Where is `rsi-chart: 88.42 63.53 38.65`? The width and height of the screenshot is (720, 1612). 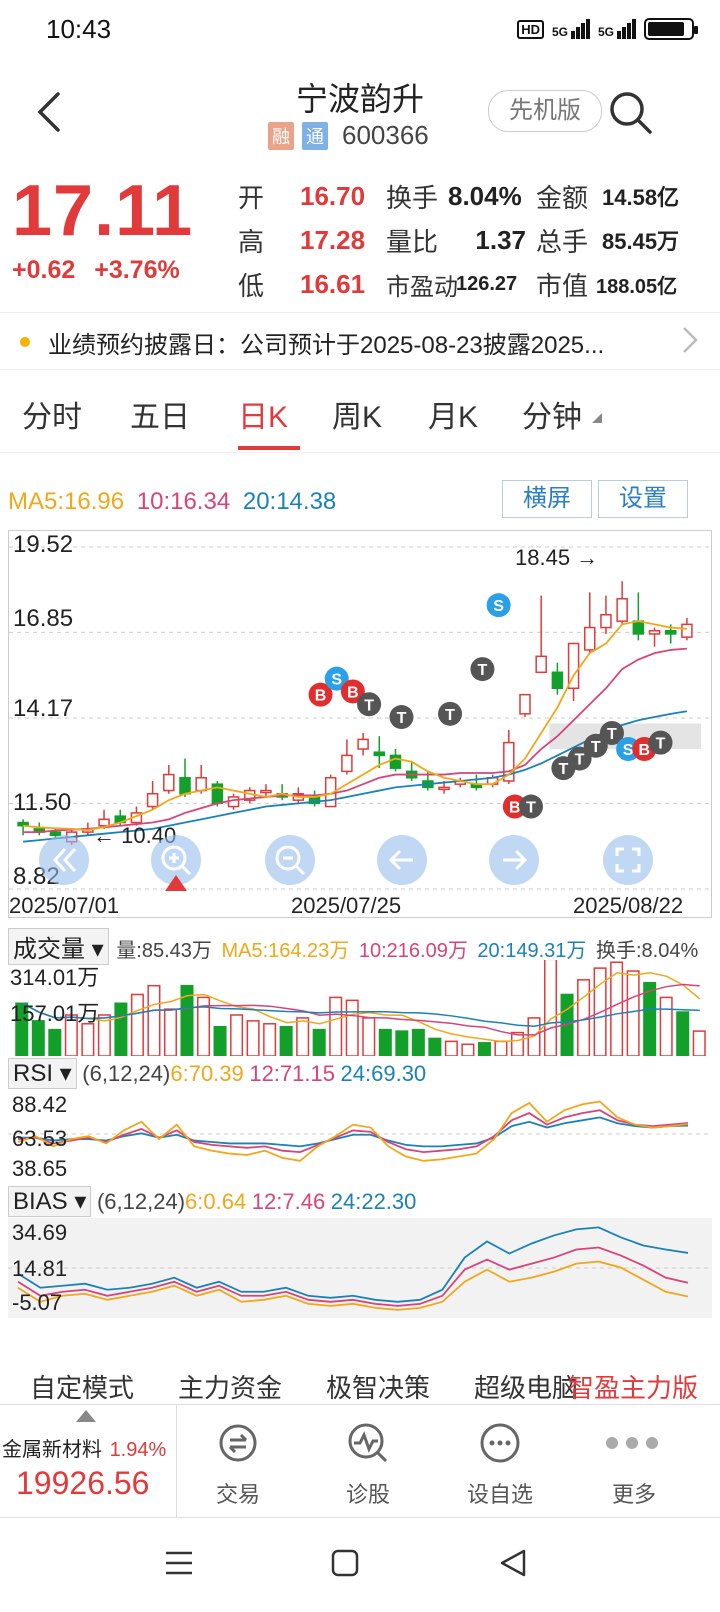
rsi-chart: 88.42 63.53 38.65 is located at coordinates (360, 1135).